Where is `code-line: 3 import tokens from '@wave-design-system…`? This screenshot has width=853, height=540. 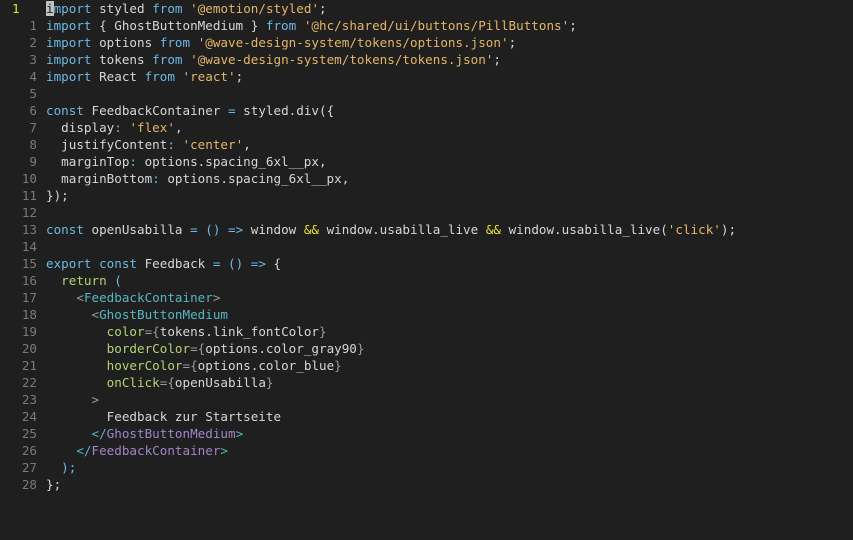 code-line: 3 import tokens from '@wave-design-system… is located at coordinates (426, 59).